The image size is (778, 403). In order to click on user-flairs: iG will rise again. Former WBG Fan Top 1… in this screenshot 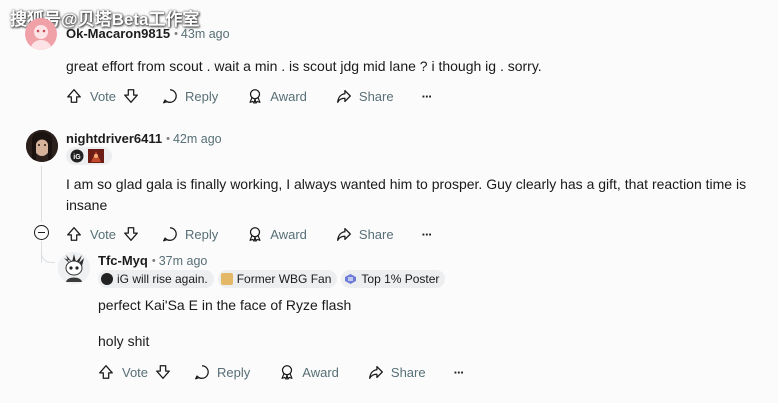, I will do `click(273, 279)`.